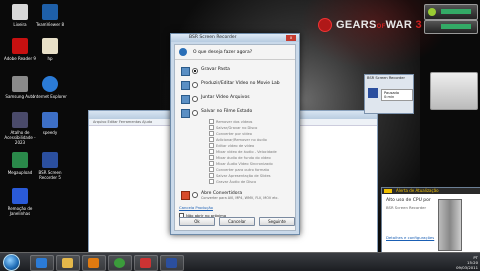 The height and width of the screenshot is (271, 480). I want to click on recycle-bin-icon, so click(20, 12).